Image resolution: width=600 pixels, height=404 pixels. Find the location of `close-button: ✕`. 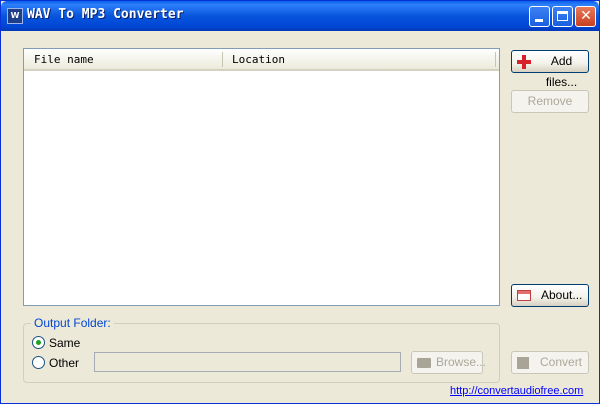

close-button: ✕ is located at coordinates (585, 16).